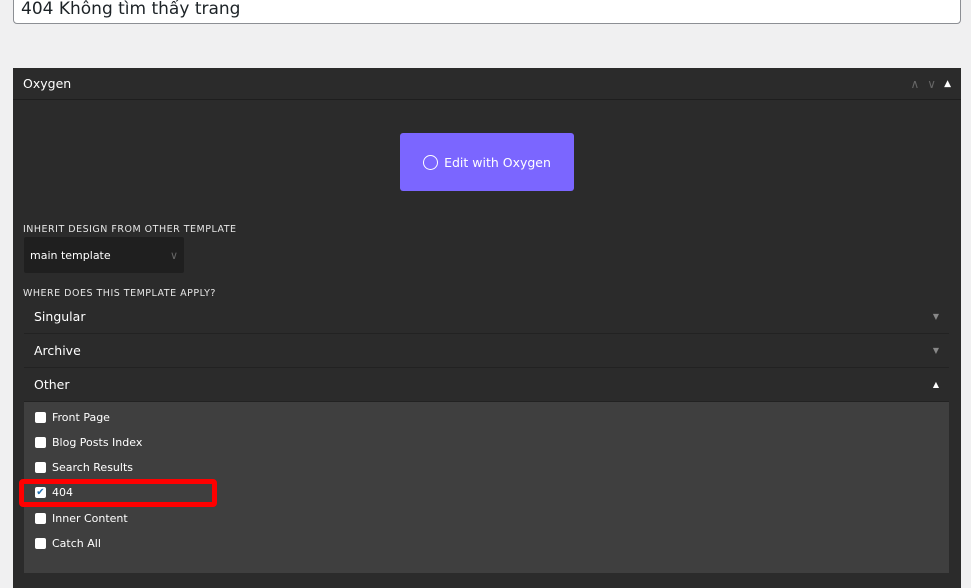 This screenshot has width=971, height=588. I want to click on option-search-results: Search Results, so click(84, 467).